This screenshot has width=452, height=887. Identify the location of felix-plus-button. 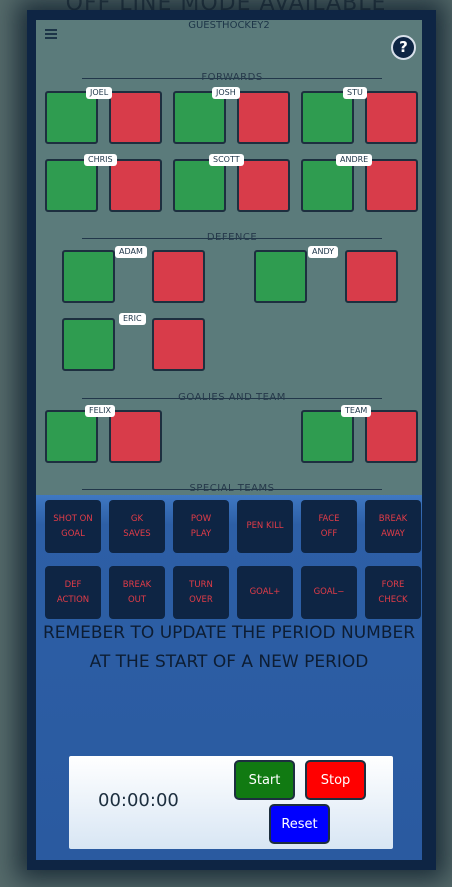
(71, 436).